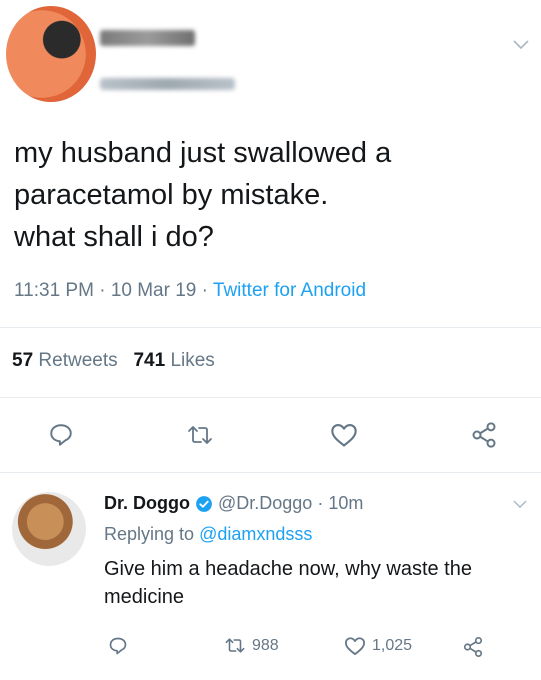 This screenshot has height=680, width=541. I want to click on retweets-label: Retweets, so click(78, 360).